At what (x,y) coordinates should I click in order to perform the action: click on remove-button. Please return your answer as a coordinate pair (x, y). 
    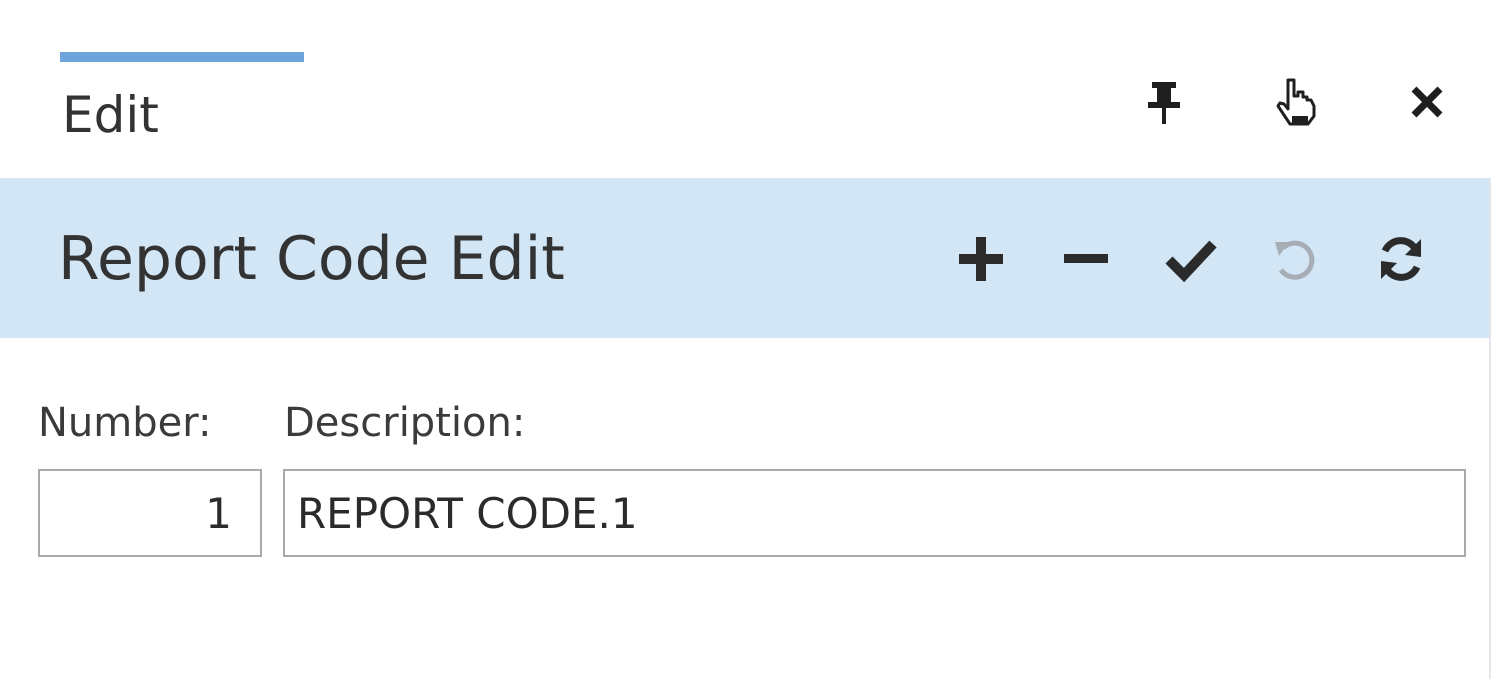
    Looking at the image, I should click on (1086, 259).